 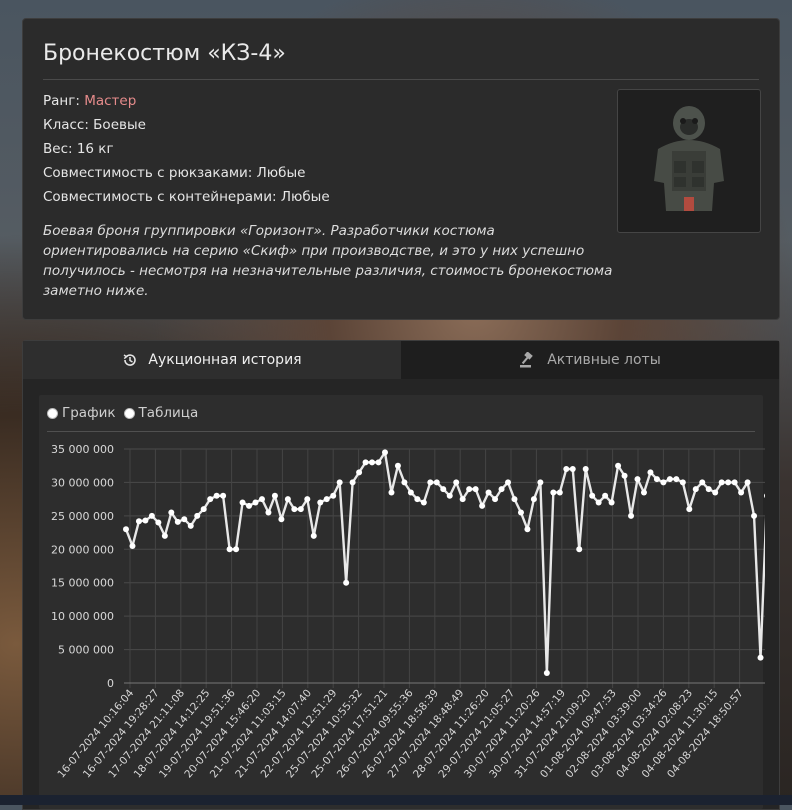 I want to click on rank-value: Мастер, so click(x=110, y=101).